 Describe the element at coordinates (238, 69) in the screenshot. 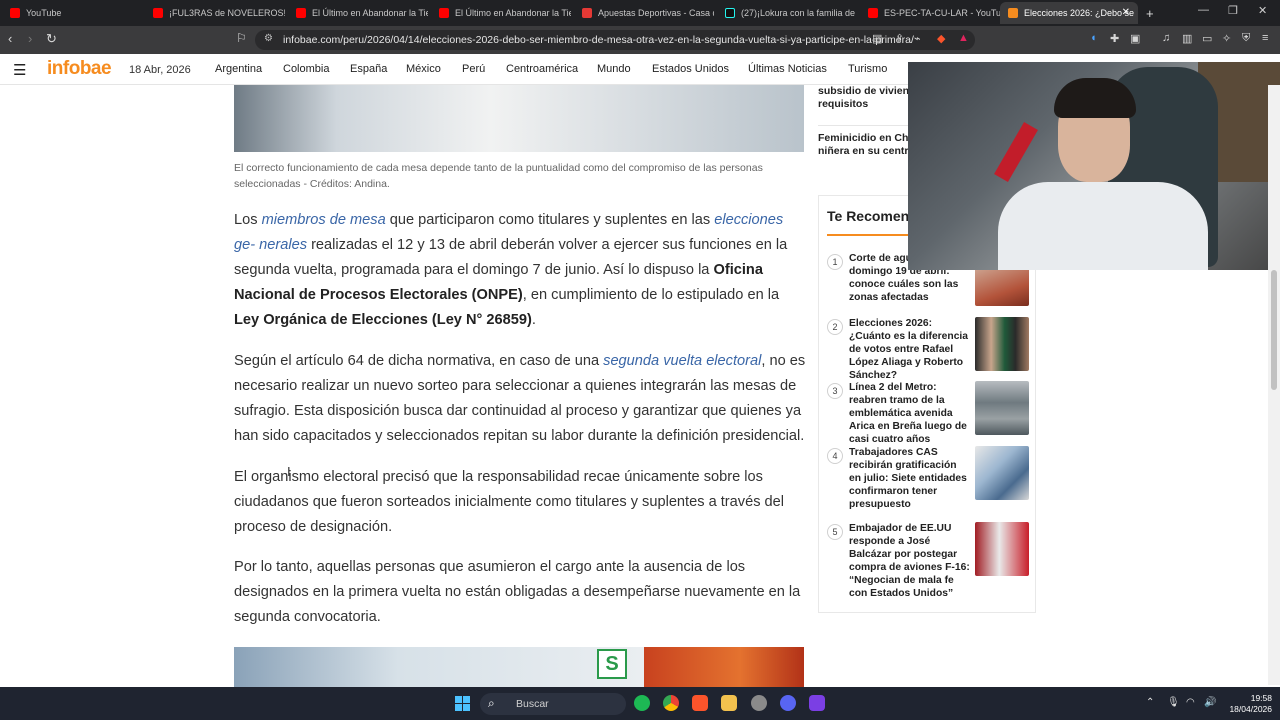

I see `nav-argentina: Argentina` at that location.